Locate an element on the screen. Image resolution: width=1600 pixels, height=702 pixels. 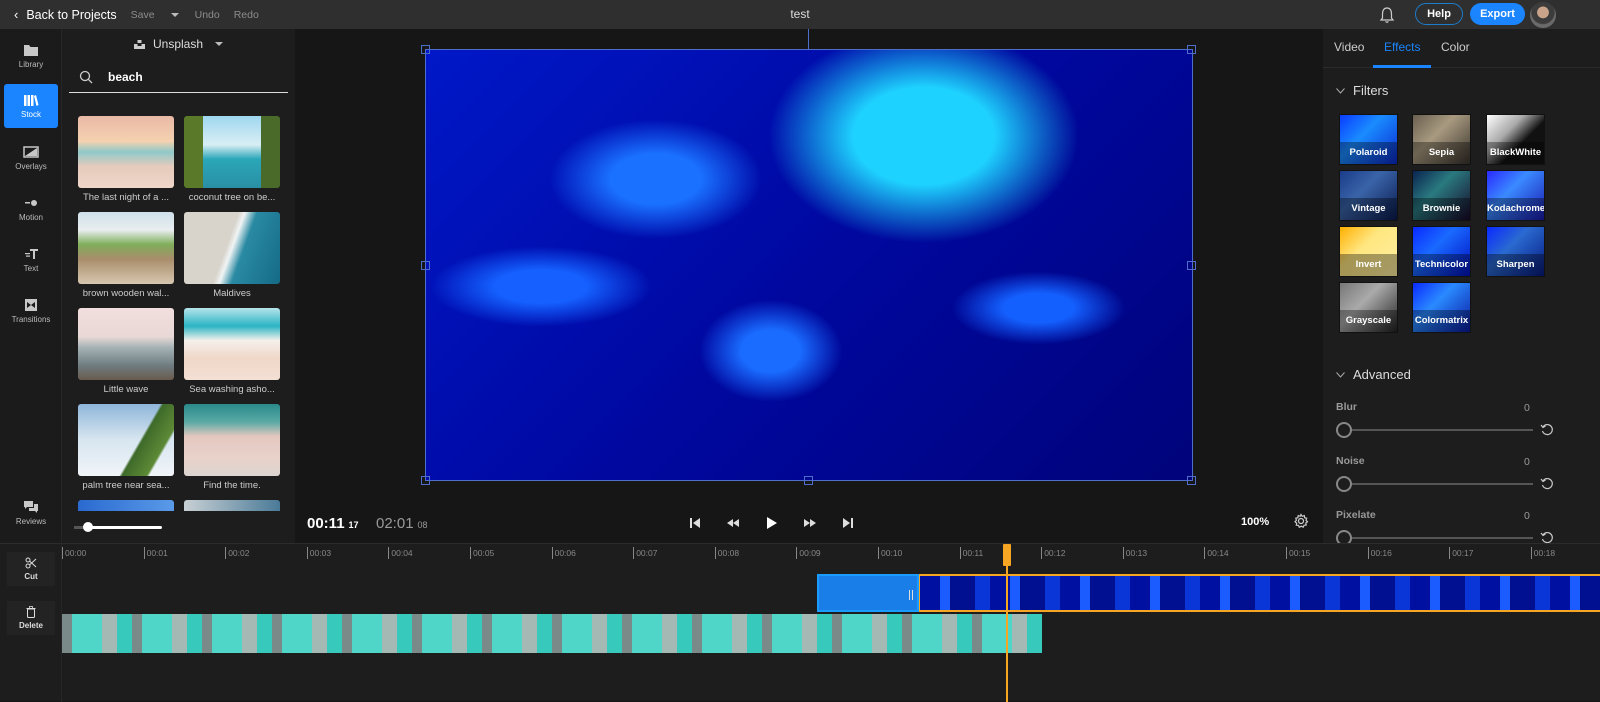
nav-reviews: Reviews is located at coordinates (31, 513).